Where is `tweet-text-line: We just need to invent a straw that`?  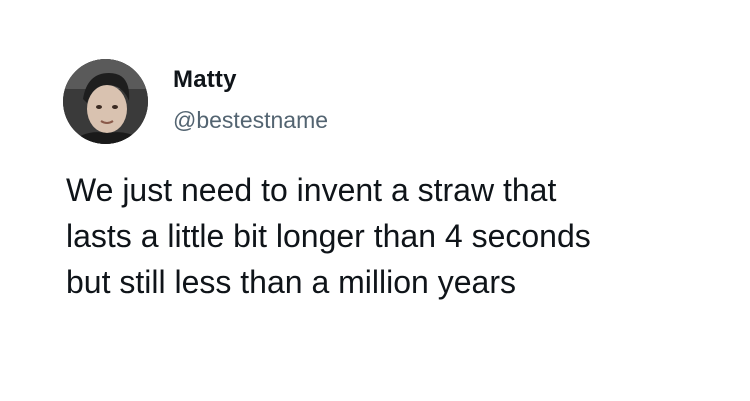 tweet-text-line: We just need to invent a straw that is located at coordinates (311, 190).